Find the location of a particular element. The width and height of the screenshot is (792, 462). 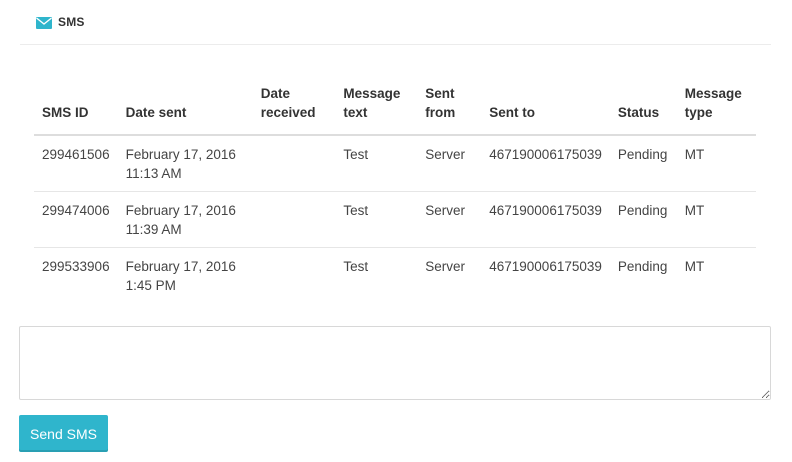

sms-panel-header: SMS is located at coordinates (395, 22).